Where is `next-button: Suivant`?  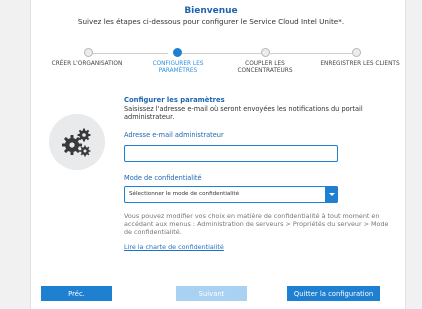
next-button: Suivant is located at coordinates (211, 293).